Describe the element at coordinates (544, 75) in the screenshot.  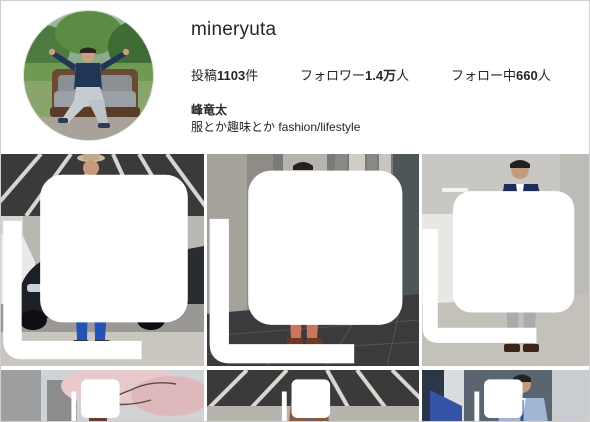
I see `following-unit: 人` at that location.